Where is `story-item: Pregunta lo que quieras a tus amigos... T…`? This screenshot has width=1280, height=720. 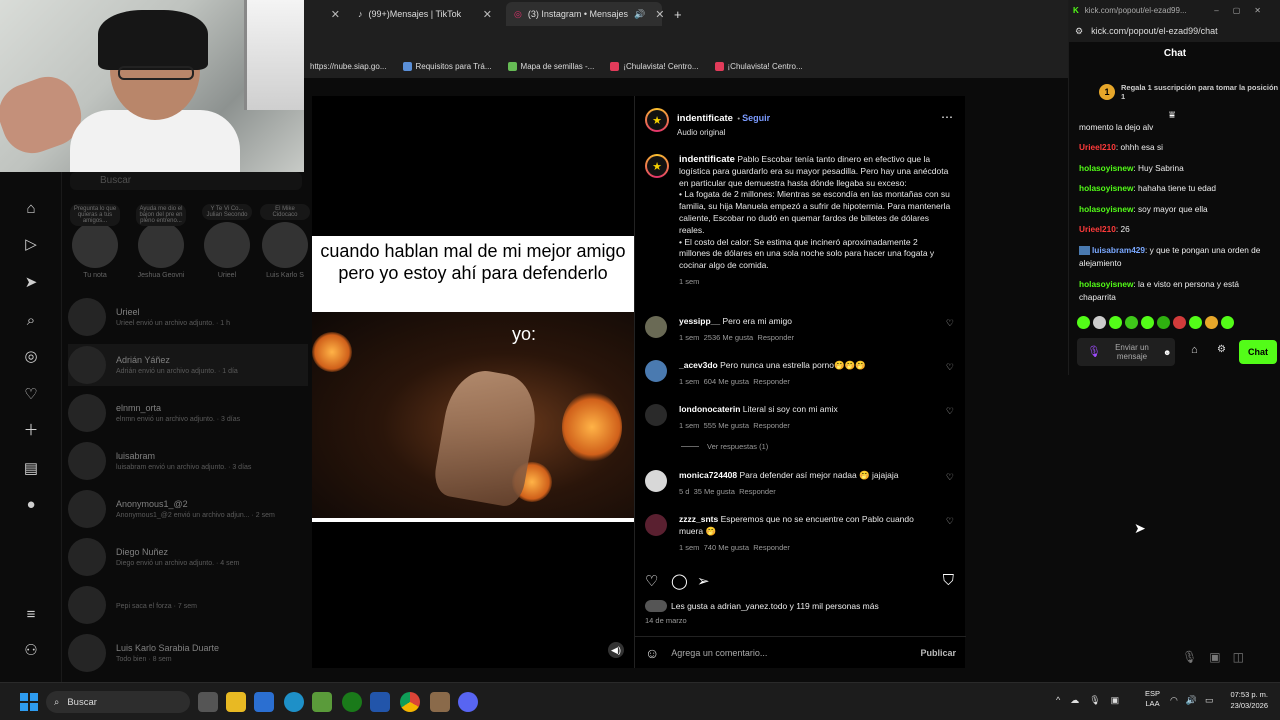
story-item: Pregunta lo que quieras a tus amigos... T… is located at coordinates (95, 241).